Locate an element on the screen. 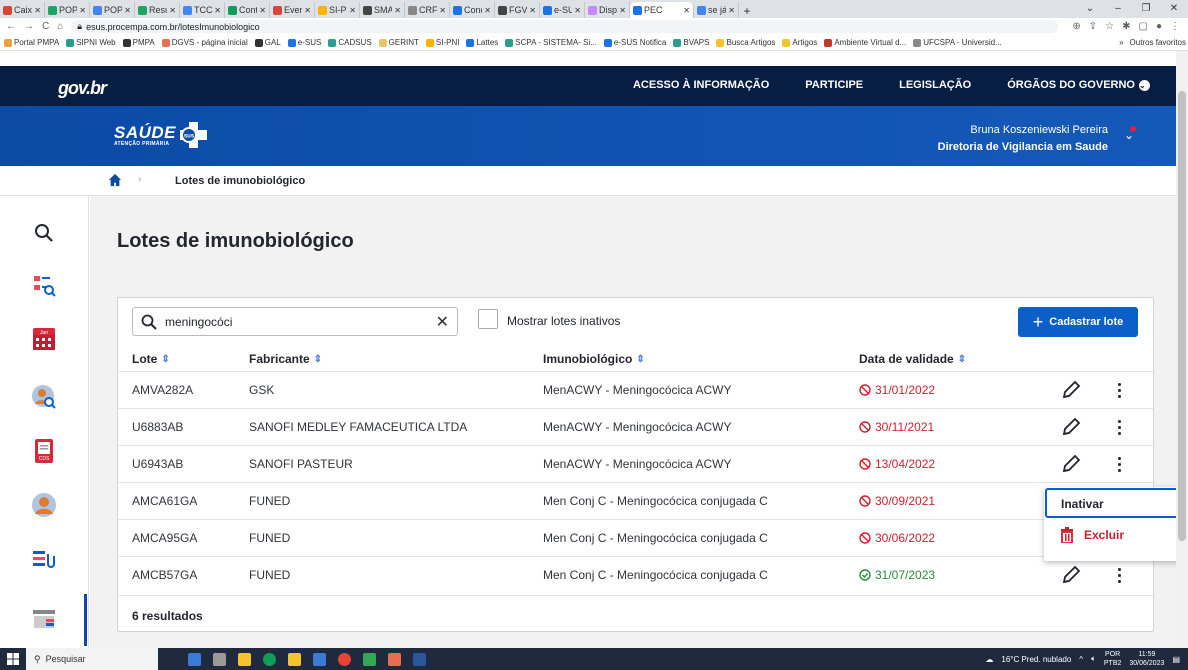 The width and height of the screenshot is (1188, 670). sidebar-agenda: Jan is located at coordinates (44, 339).